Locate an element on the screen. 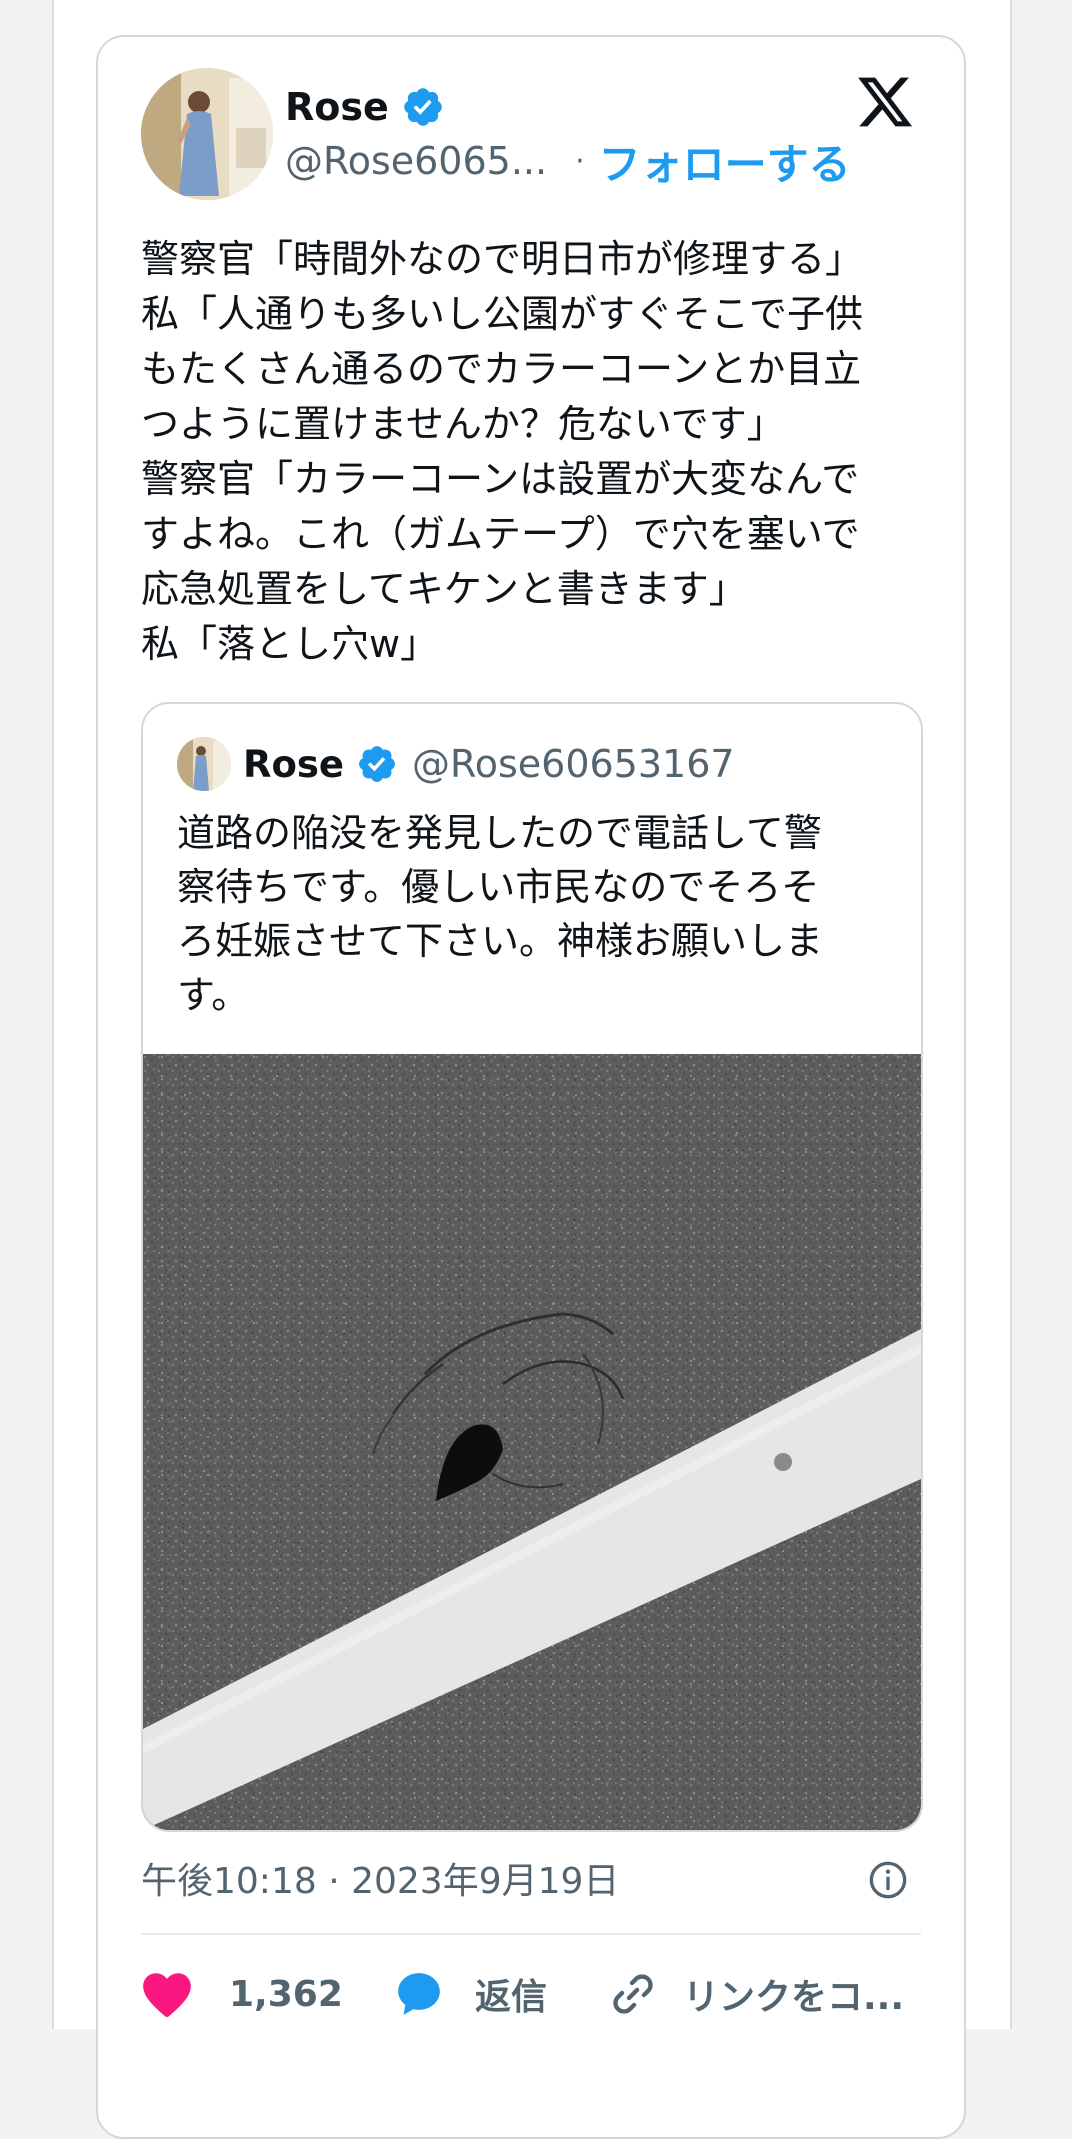 The width and height of the screenshot is (1072, 2139). x-logo-icon is located at coordinates (885, 102).